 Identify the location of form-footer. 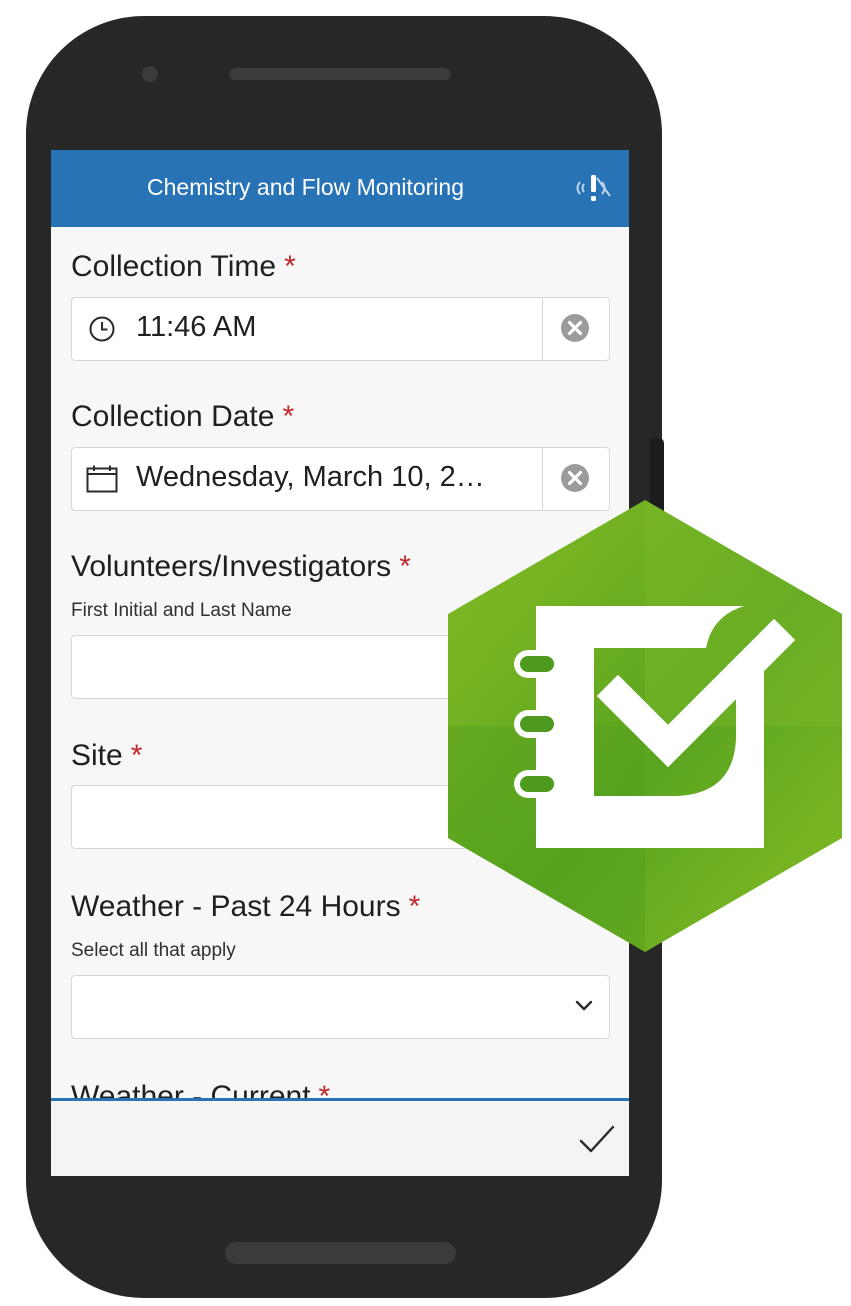
(340, 1138).